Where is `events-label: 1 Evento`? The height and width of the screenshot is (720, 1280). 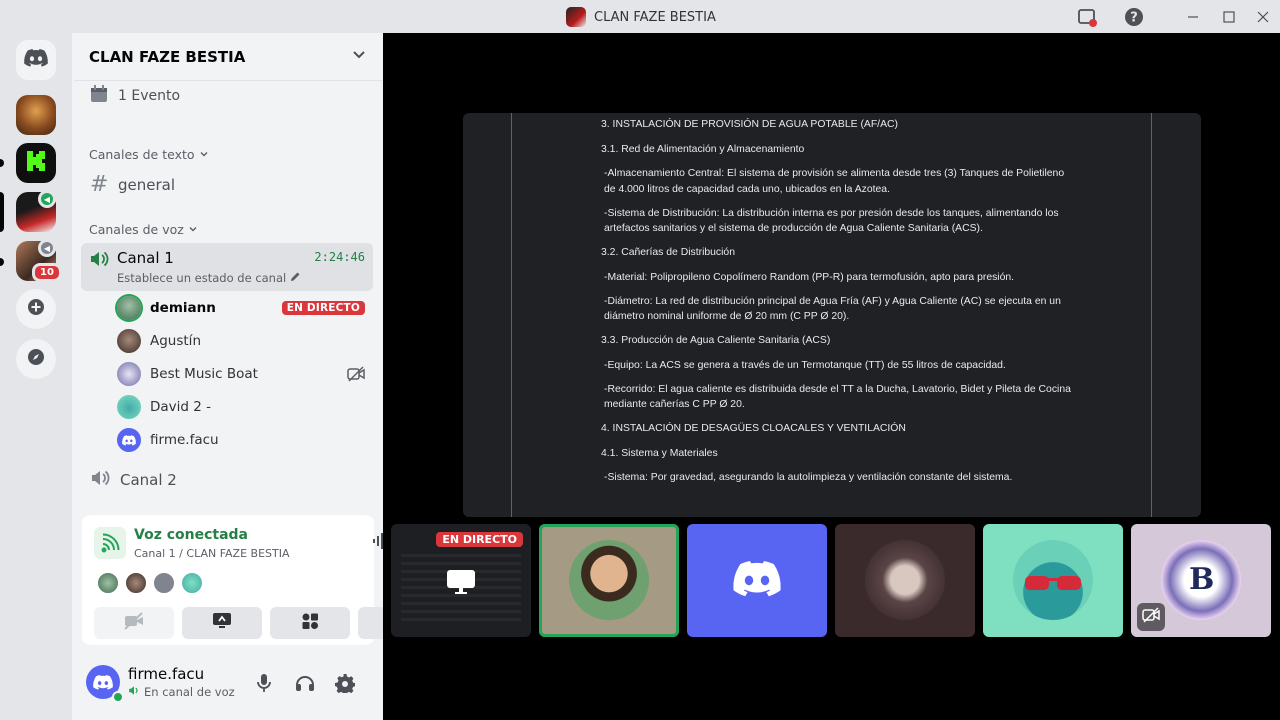 events-label: 1 Evento is located at coordinates (149, 96).